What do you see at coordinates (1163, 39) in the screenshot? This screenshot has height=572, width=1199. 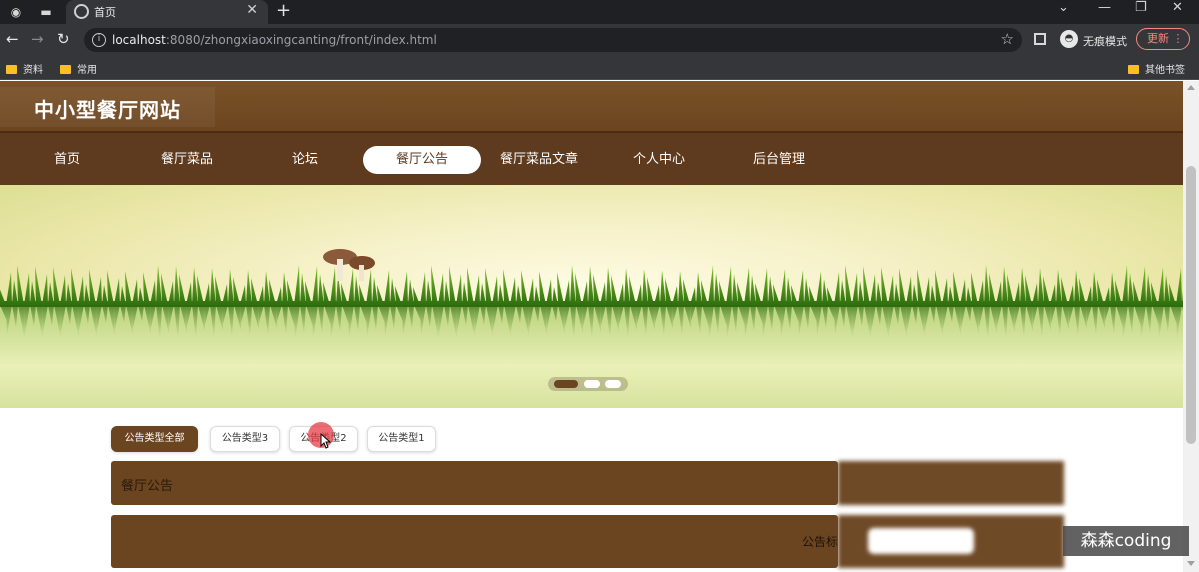 I see `update-button: 更新 ⋮` at bounding box center [1163, 39].